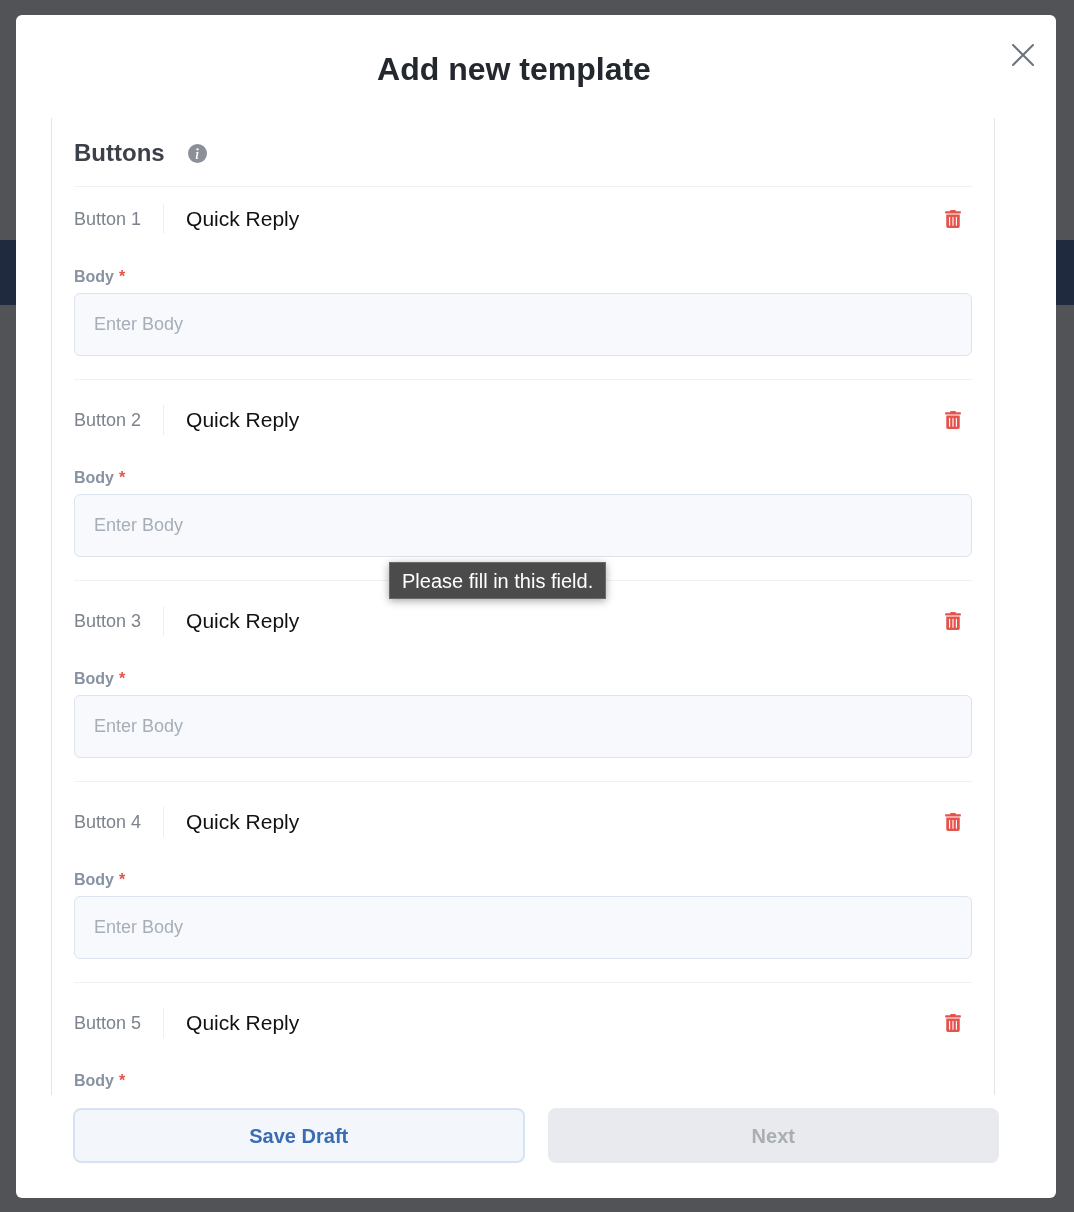 Image resolution: width=1074 pixels, height=1212 pixels. Describe the element at coordinates (197, 153) in the screenshot. I see `info-icon` at that location.